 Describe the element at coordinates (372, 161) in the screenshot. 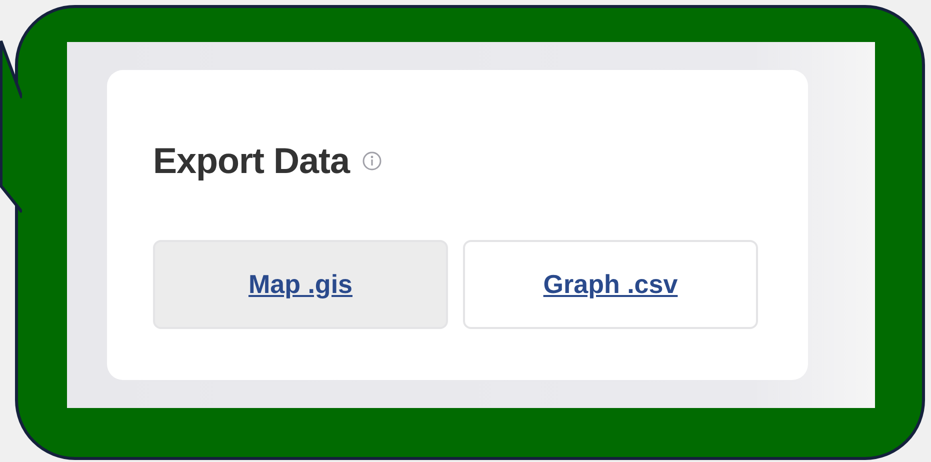

I see `info-icon` at that location.